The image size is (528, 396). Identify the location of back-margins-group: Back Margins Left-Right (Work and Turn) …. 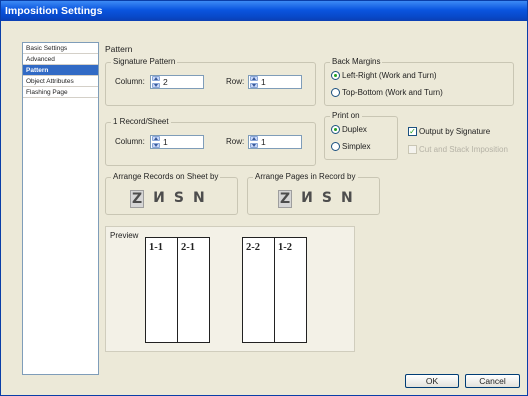
(419, 81).